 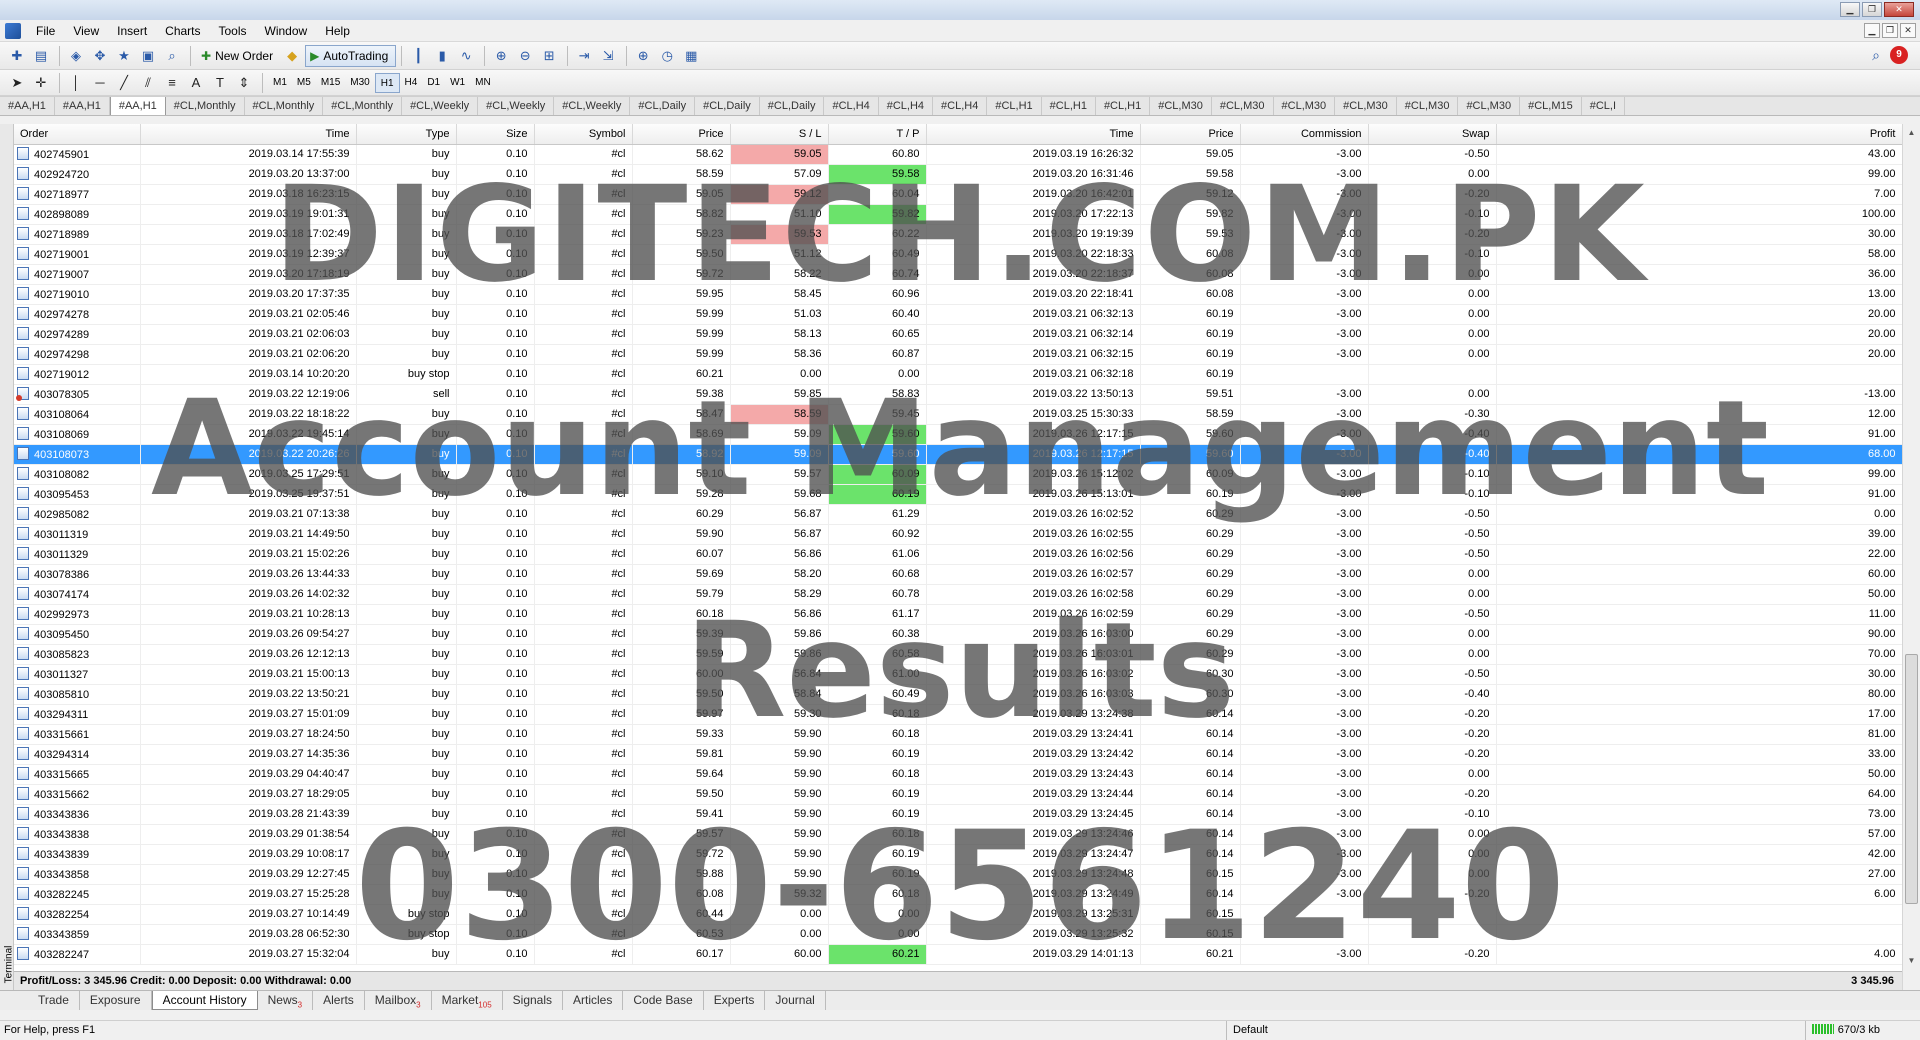 I want to click on bar-chart-icon: ┃, so click(x=418, y=56).